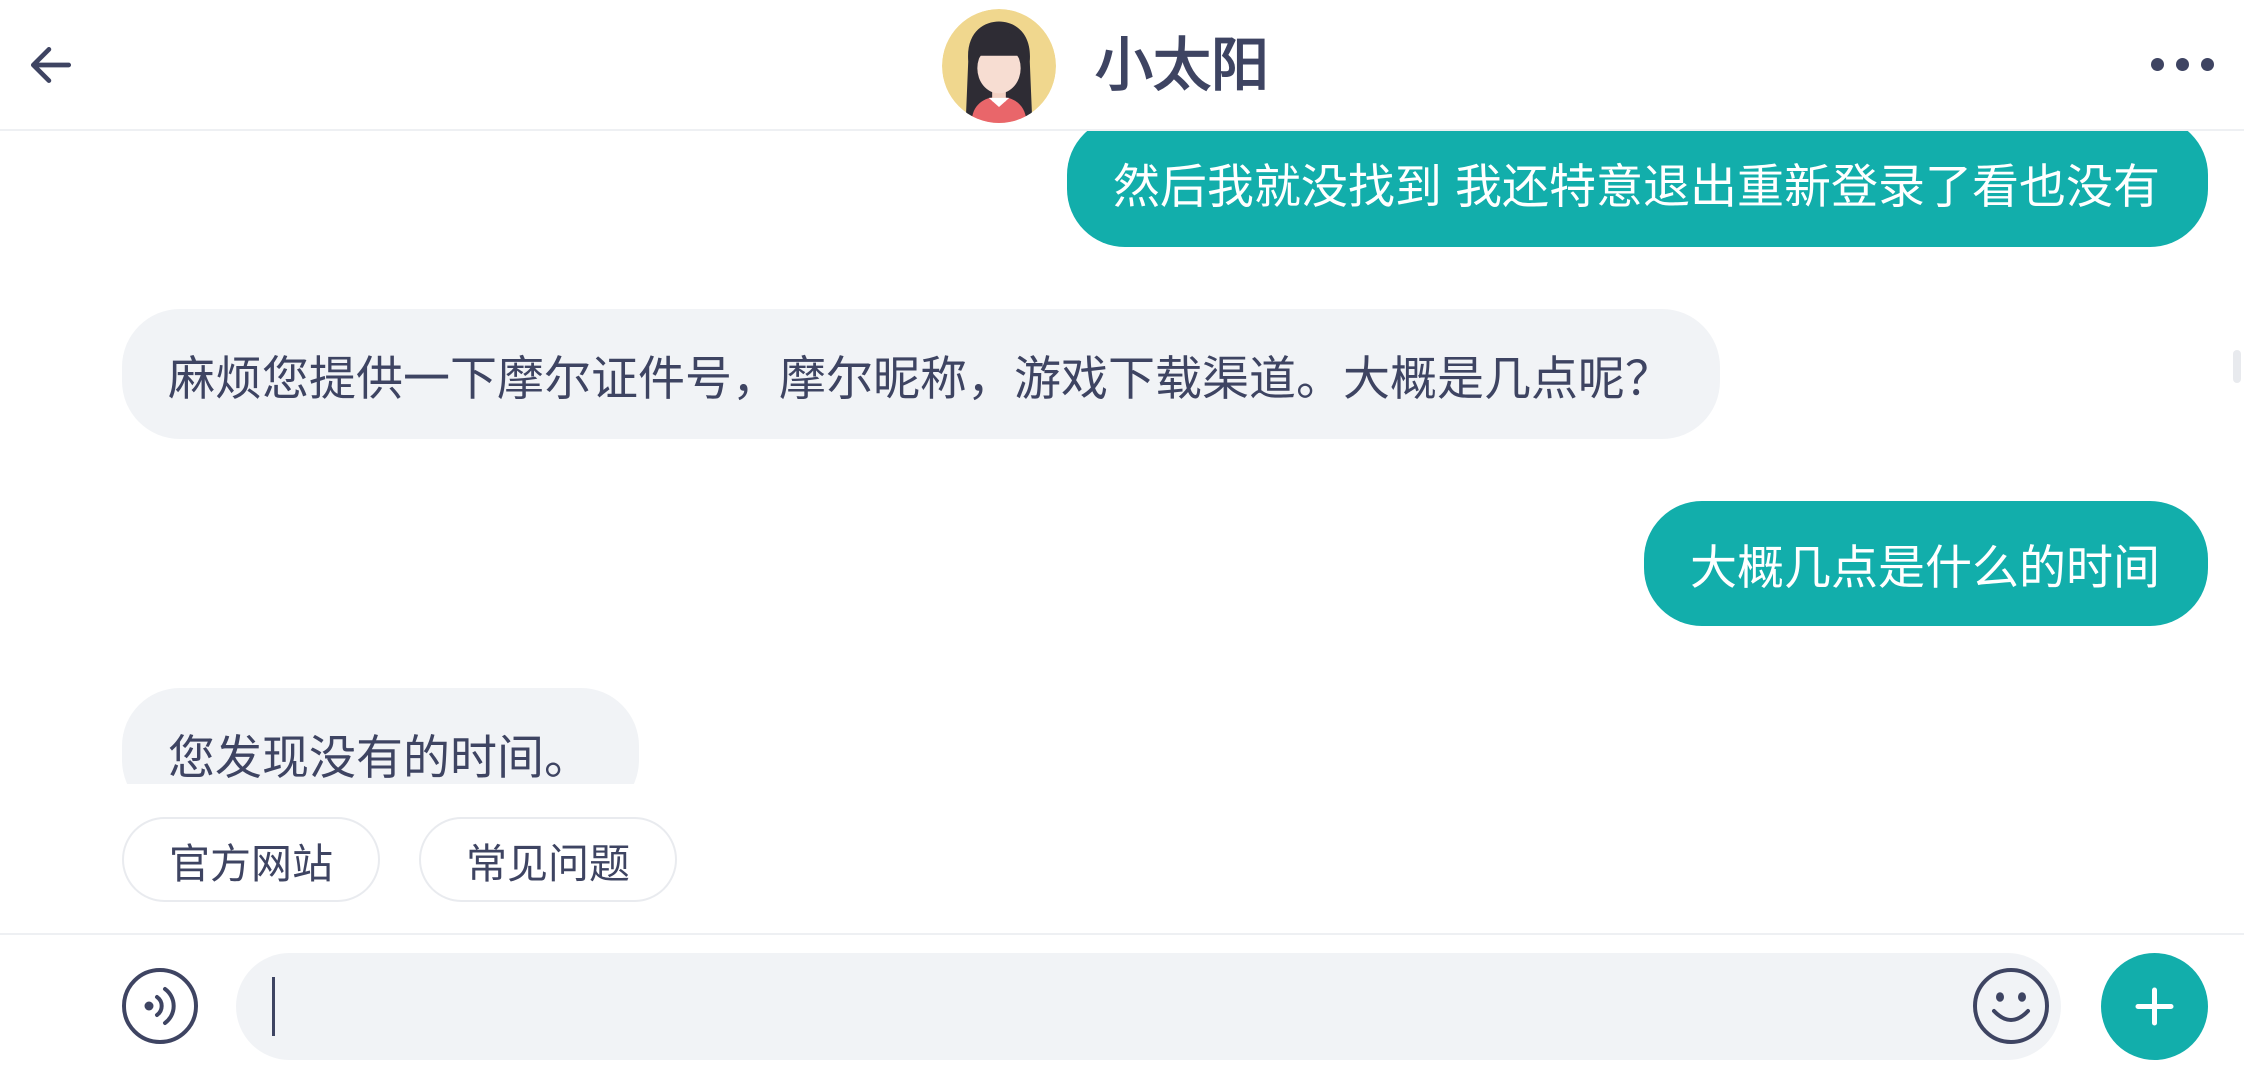 The width and height of the screenshot is (2244, 1080). What do you see at coordinates (1112, 1006) in the screenshot?
I see `message-input` at bounding box center [1112, 1006].